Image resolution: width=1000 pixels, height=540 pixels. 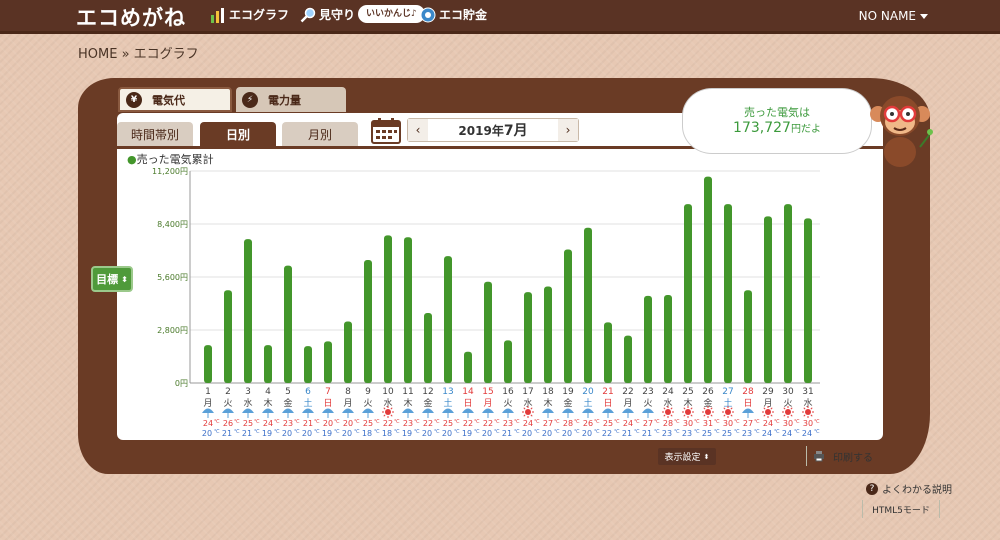 I want to click on temp-low-label: 24, so click(x=767, y=433).